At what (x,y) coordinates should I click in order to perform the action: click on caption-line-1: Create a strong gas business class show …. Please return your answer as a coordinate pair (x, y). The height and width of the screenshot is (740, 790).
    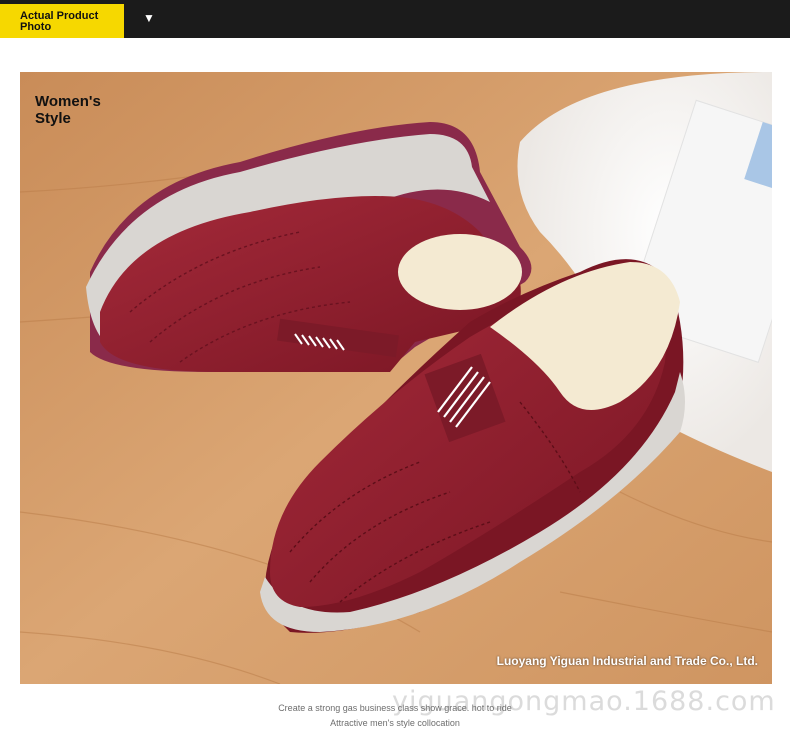
    Looking at the image, I should click on (395, 708).